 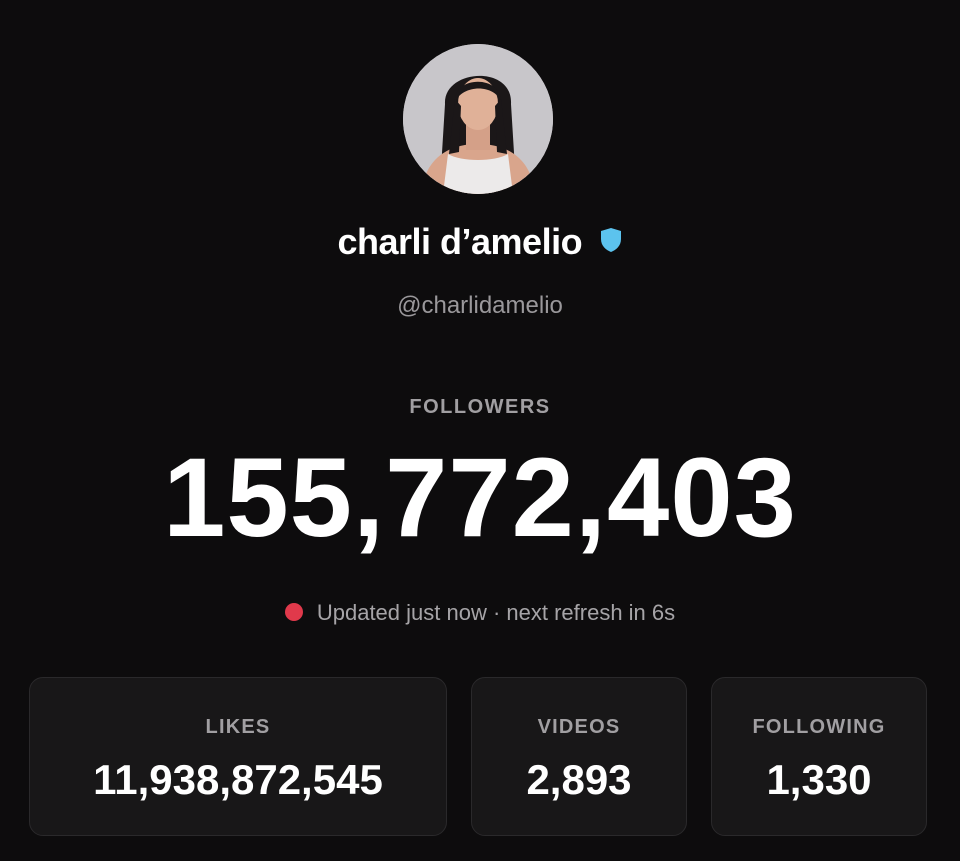 What do you see at coordinates (293, 612) in the screenshot?
I see `live-status-dot` at bounding box center [293, 612].